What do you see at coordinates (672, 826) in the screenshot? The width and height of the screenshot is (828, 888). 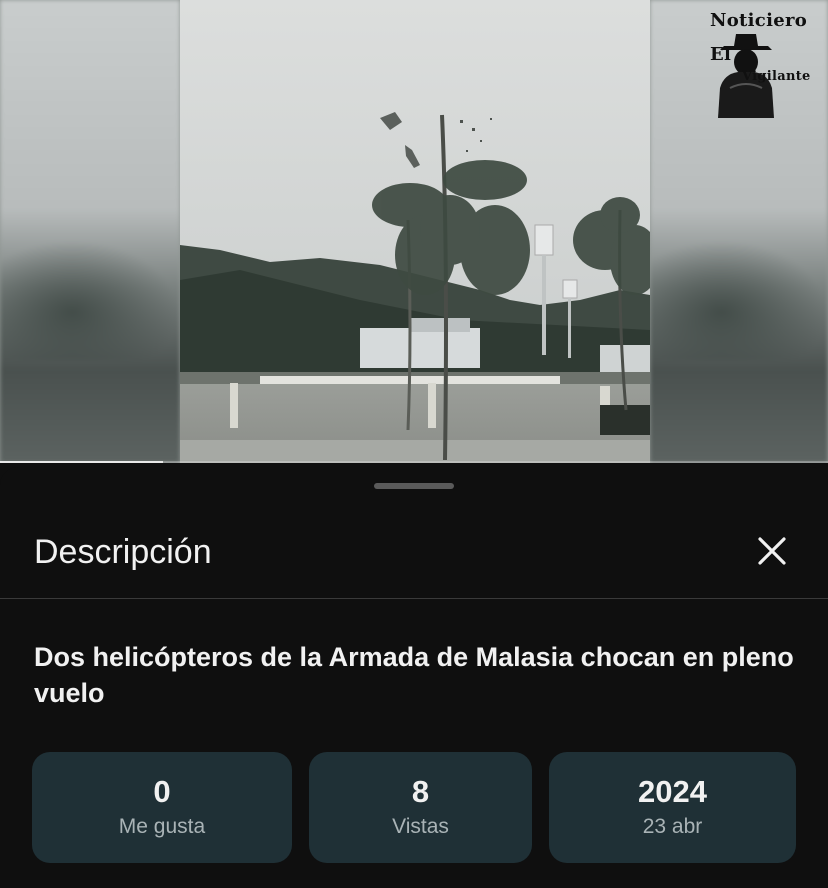 I see `upload-date: 23 abr` at bounding box center [672, 826].